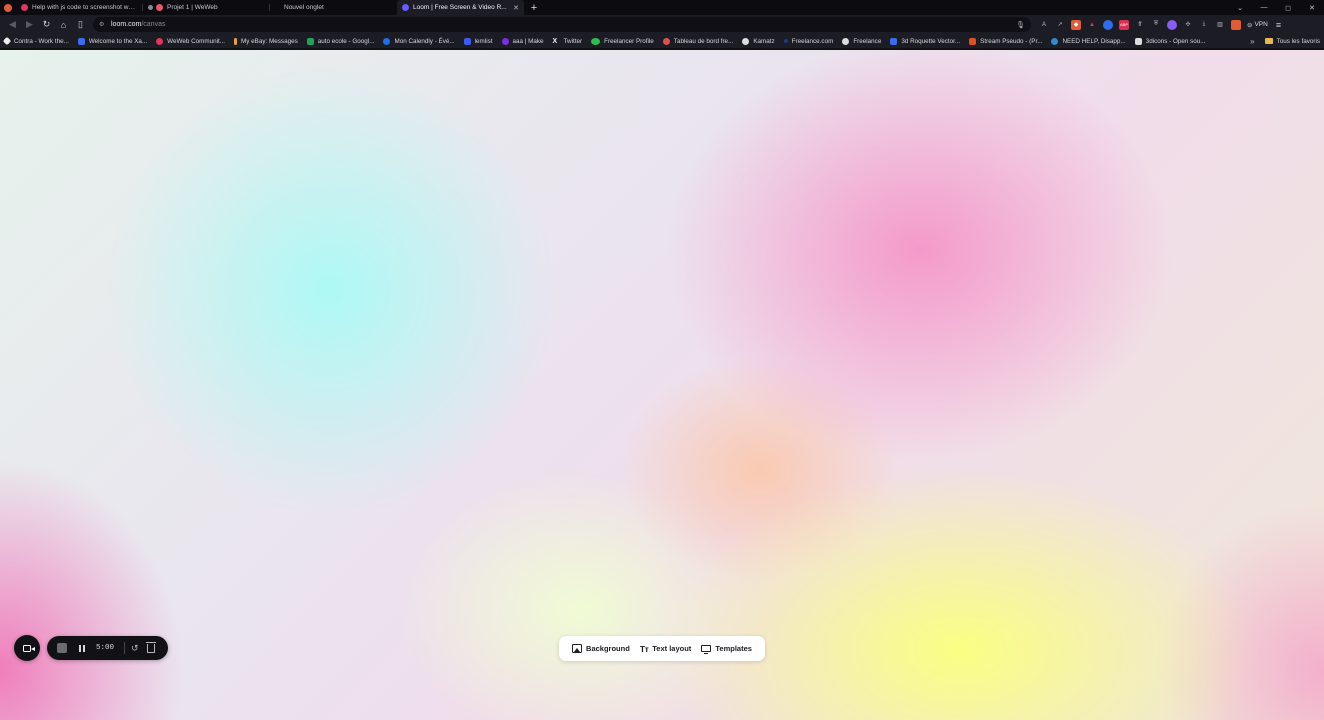 This screenshot has width=1324, height=720. I want to click on extensions-area: A ↗ ◆ ▲ ABP ff ⛨ ✣ ⤓ ▥, so click(1140, 24).